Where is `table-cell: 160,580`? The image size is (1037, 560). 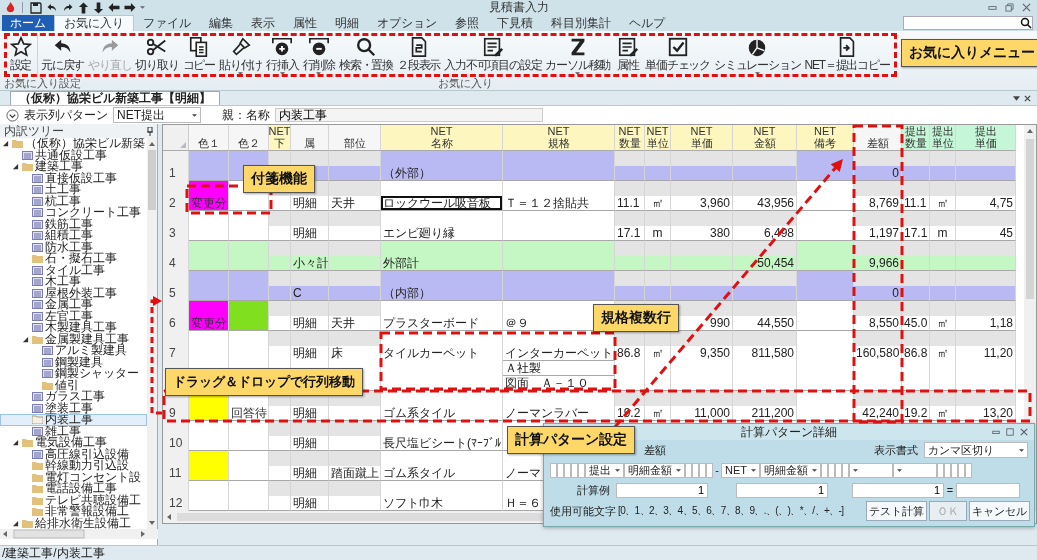 table-cell: 160,580 is located at coordinates (878, 368).